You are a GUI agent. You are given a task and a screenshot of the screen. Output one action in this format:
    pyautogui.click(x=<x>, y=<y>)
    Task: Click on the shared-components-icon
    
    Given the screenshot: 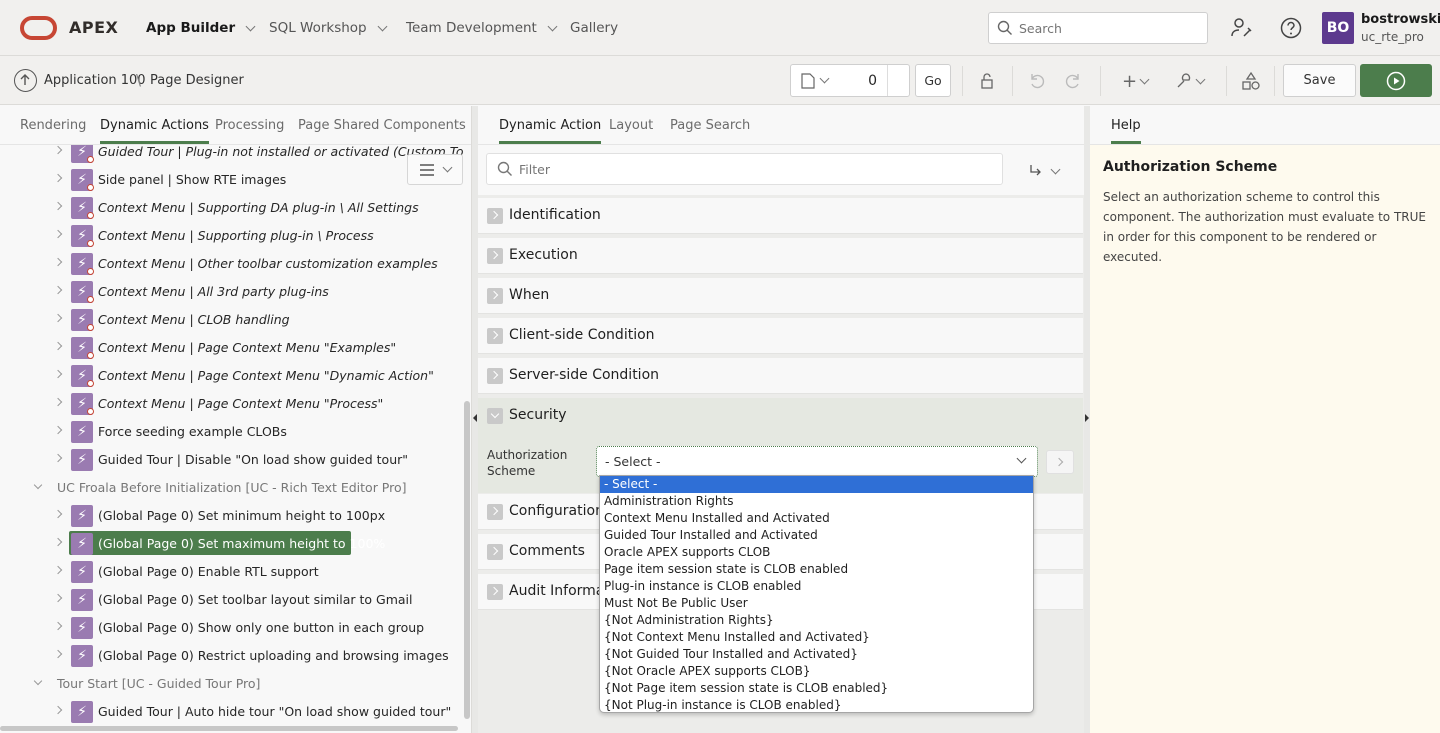 What is the action you would take?
    pyautogui.click(x=1251, y=81)
    